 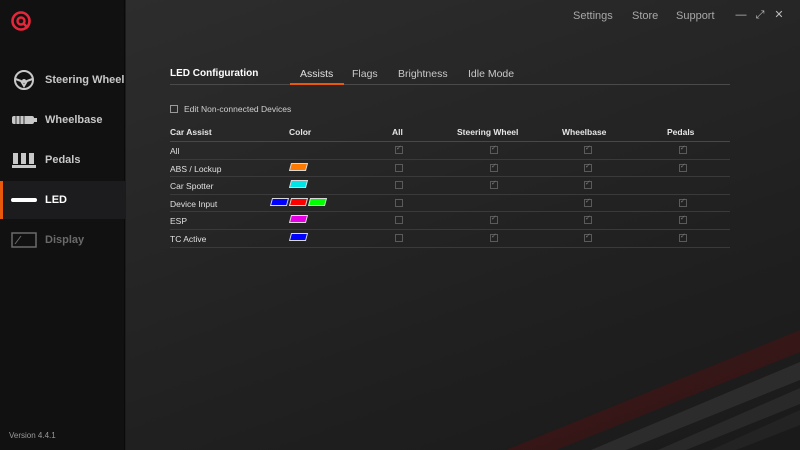 What do you see at coordinates (196, 168) in the screenshot?
I see `car-assist-name: ABS / Lockup` at bounding box center [196, 168].